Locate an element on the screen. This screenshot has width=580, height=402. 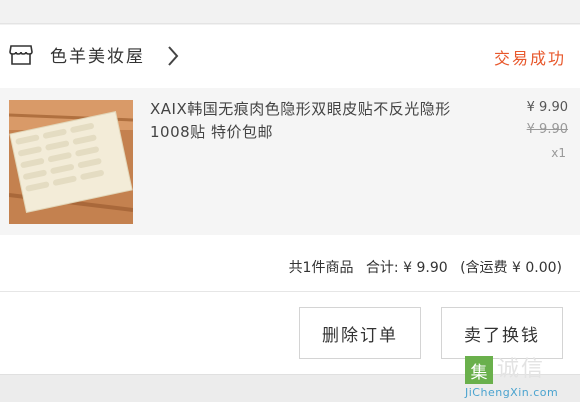
item-original-price: ¥ 9.90 is located at coordinates (547, 129).